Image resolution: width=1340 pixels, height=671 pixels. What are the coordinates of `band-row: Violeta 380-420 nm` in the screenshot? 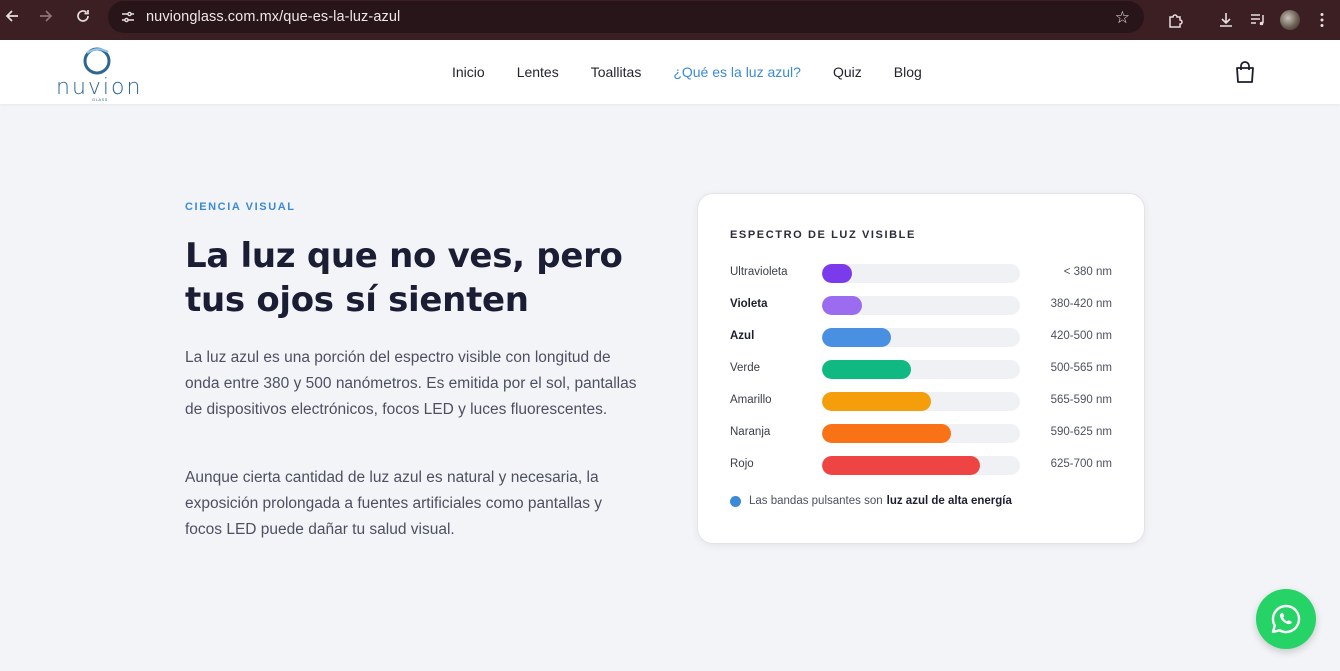 It's located at (921, 305).